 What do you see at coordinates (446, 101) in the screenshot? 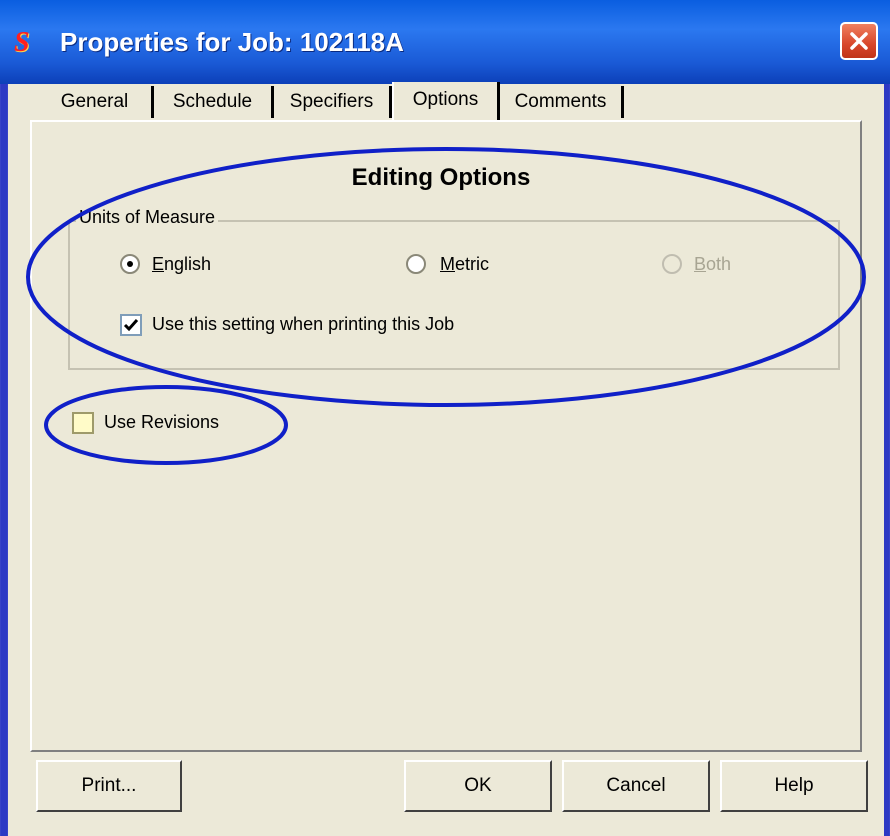
I see `tab-options: Options` at bounding box center [446, 101].